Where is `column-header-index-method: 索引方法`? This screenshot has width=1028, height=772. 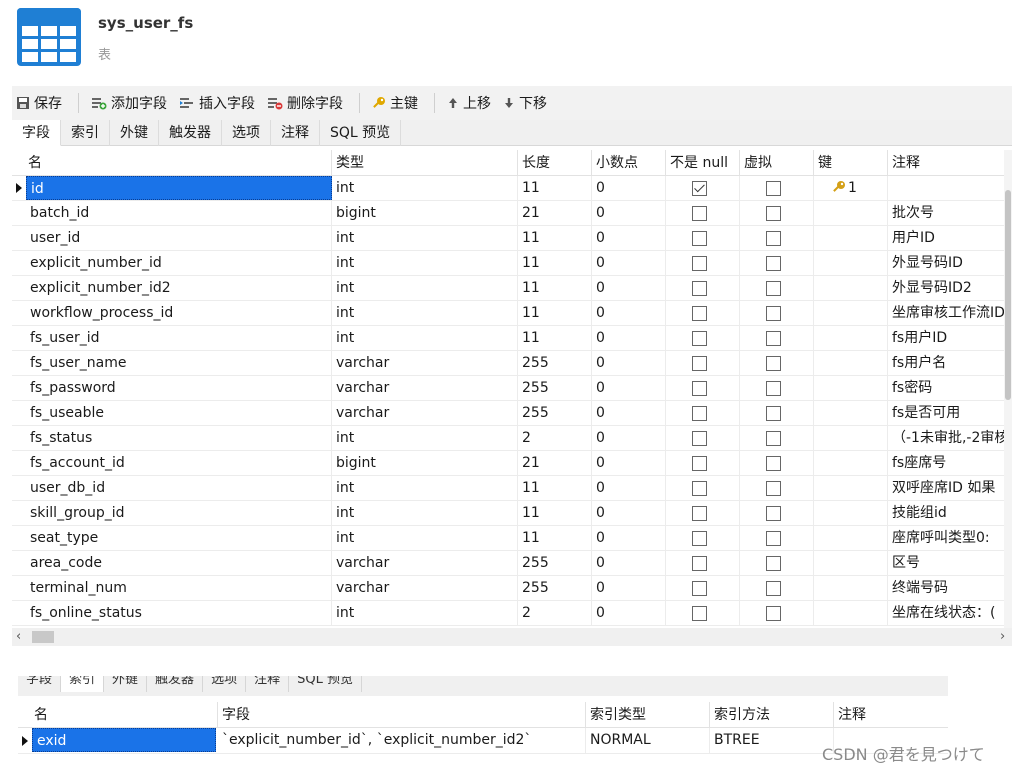
column-header-index-method: 索引方法 is located at coordinates (772, 715).